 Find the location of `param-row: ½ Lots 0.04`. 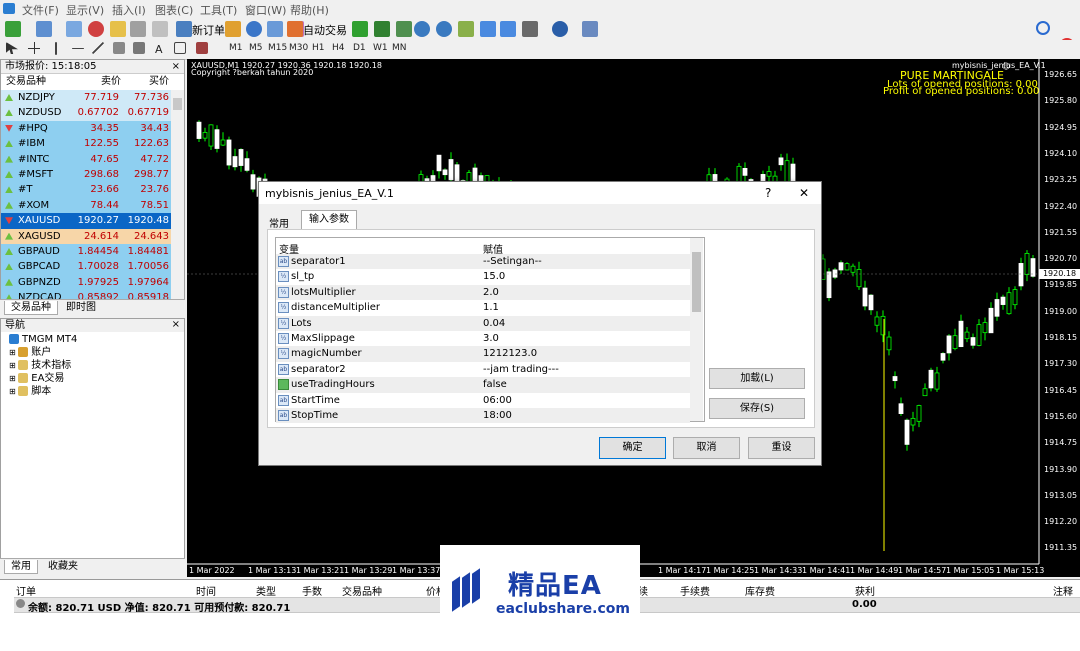

param-row: ½ Lots 0.04 is located at coordinates (483, 323).